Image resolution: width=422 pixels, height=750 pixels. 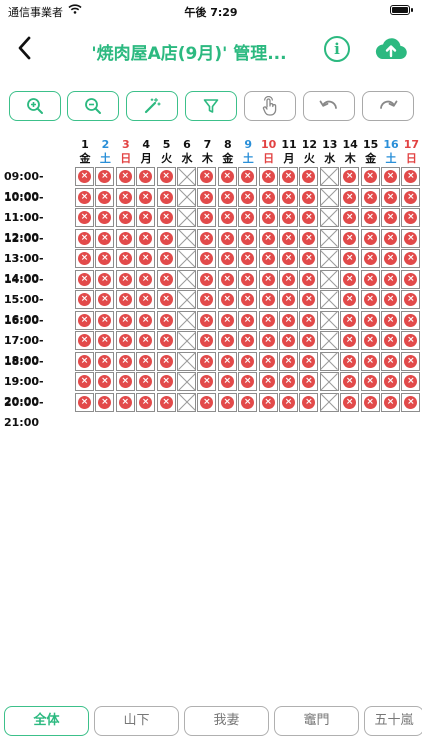 What do you see at coordinates (270, 106) in the screenshot?
I see `touch-button` at bounding box center [270, 106].